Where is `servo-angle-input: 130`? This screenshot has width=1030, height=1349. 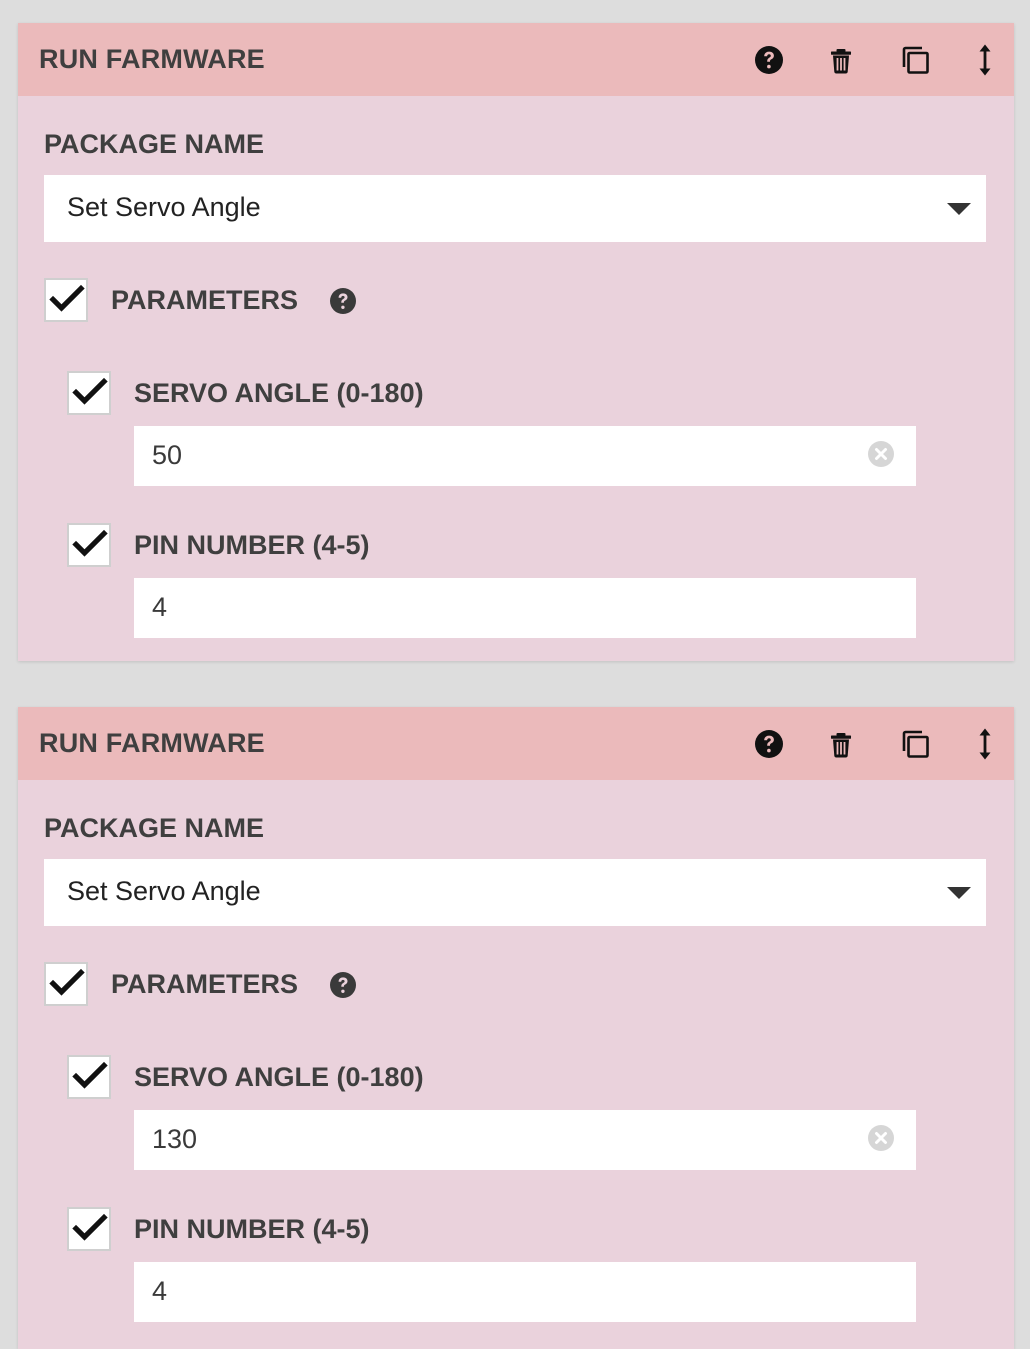
servo-angle-input: 130 is located at coordinates (525, 1140).